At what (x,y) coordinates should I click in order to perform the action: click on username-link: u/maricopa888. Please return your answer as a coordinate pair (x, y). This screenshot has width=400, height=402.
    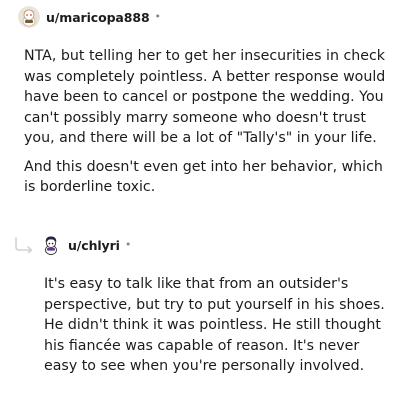
    Looking at the image, I should click on (98, 17).